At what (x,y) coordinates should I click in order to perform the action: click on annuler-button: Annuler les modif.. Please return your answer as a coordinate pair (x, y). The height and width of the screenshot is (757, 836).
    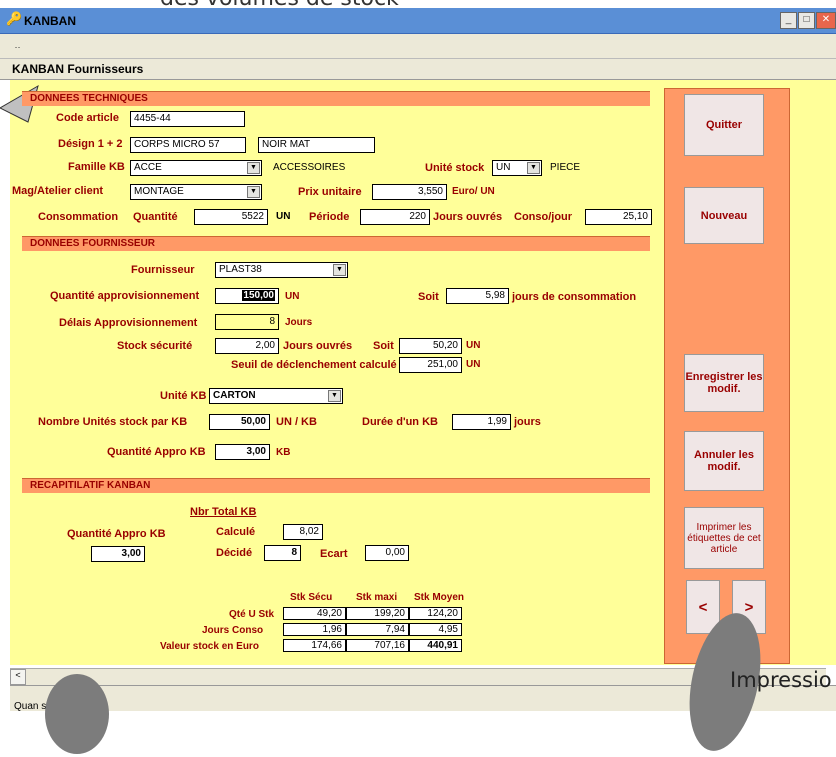
    Looking at the image, I should click on (724, 461).